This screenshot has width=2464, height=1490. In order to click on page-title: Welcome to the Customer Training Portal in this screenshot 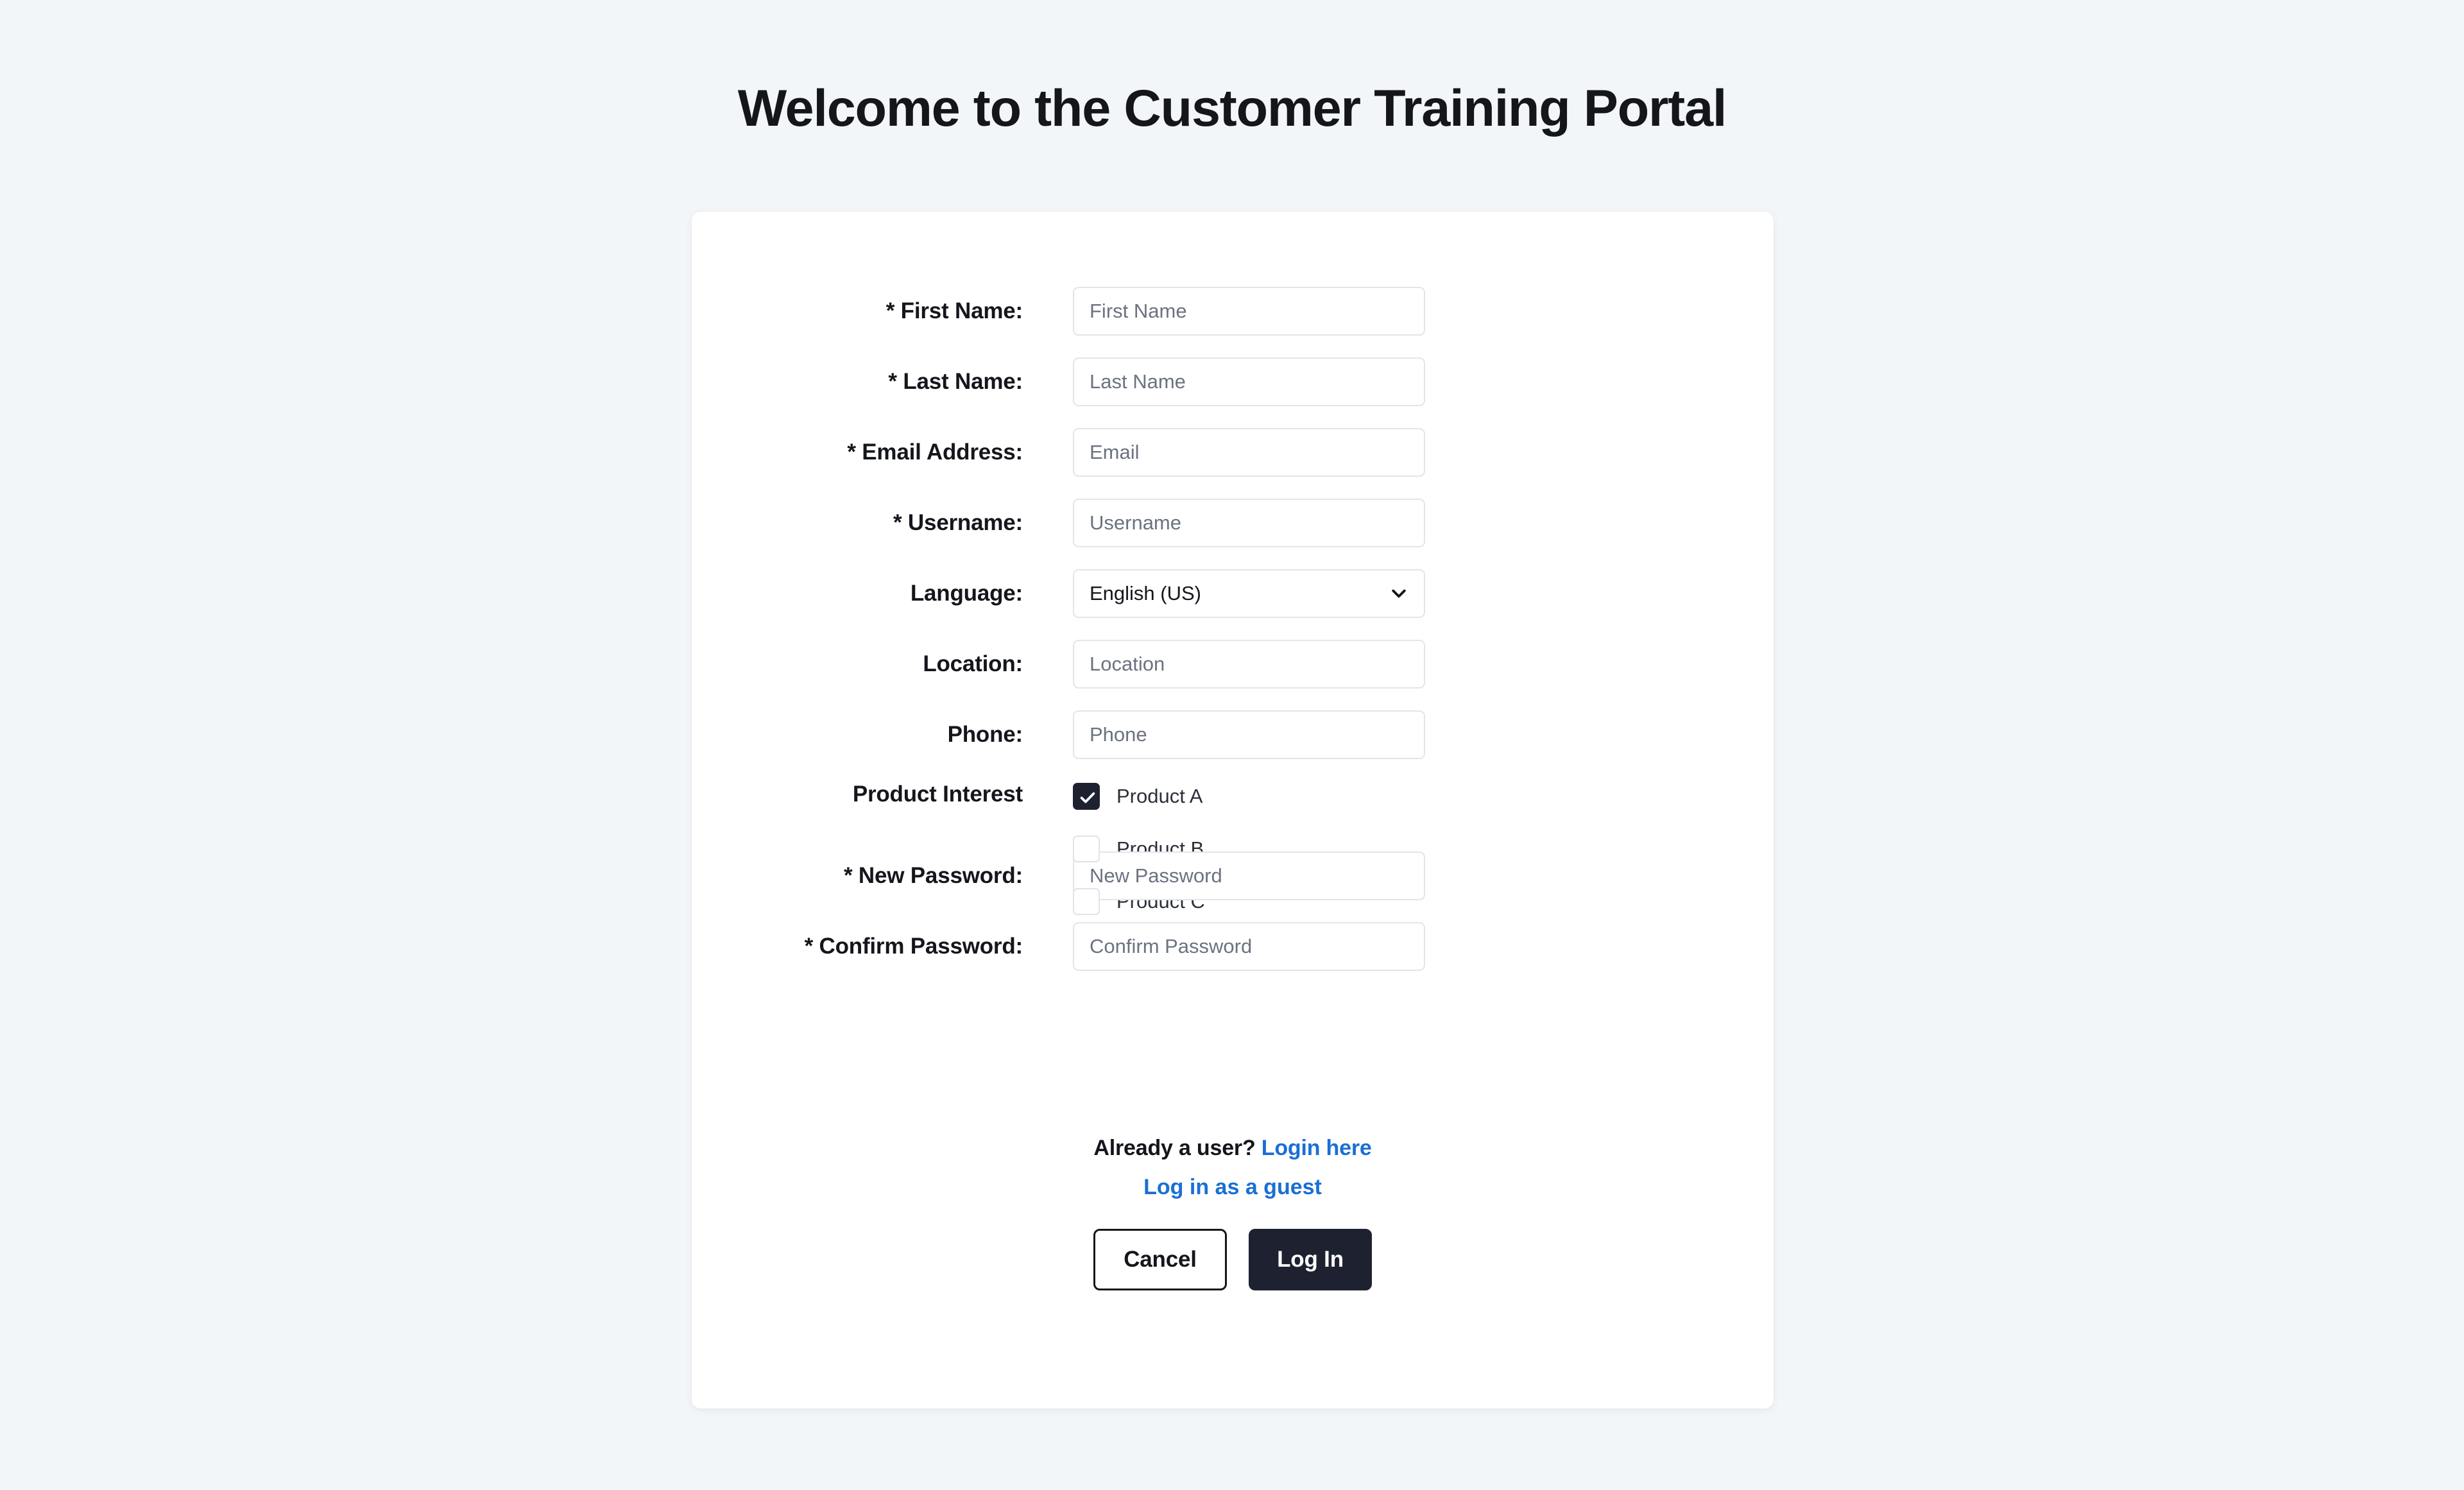, I will do `click(1232, 109)`.